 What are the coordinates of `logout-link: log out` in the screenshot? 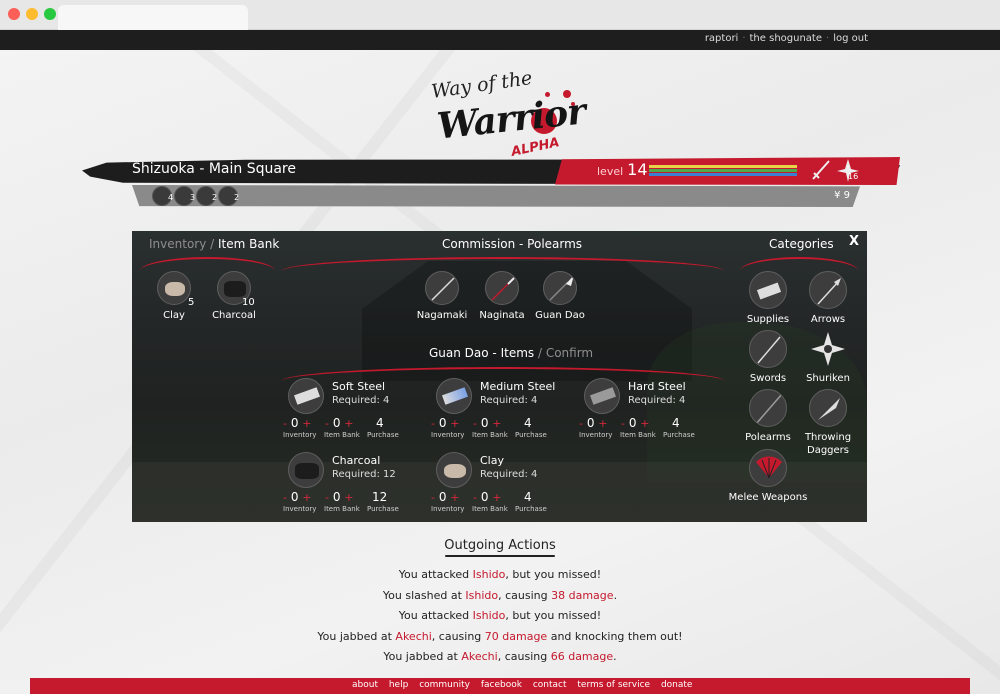 It's located at (850, 38).